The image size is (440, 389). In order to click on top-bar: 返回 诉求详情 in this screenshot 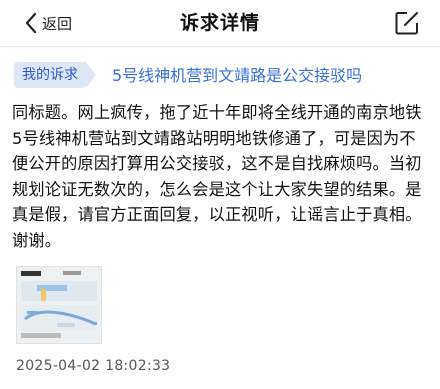, I will do `click(220, 23)`.